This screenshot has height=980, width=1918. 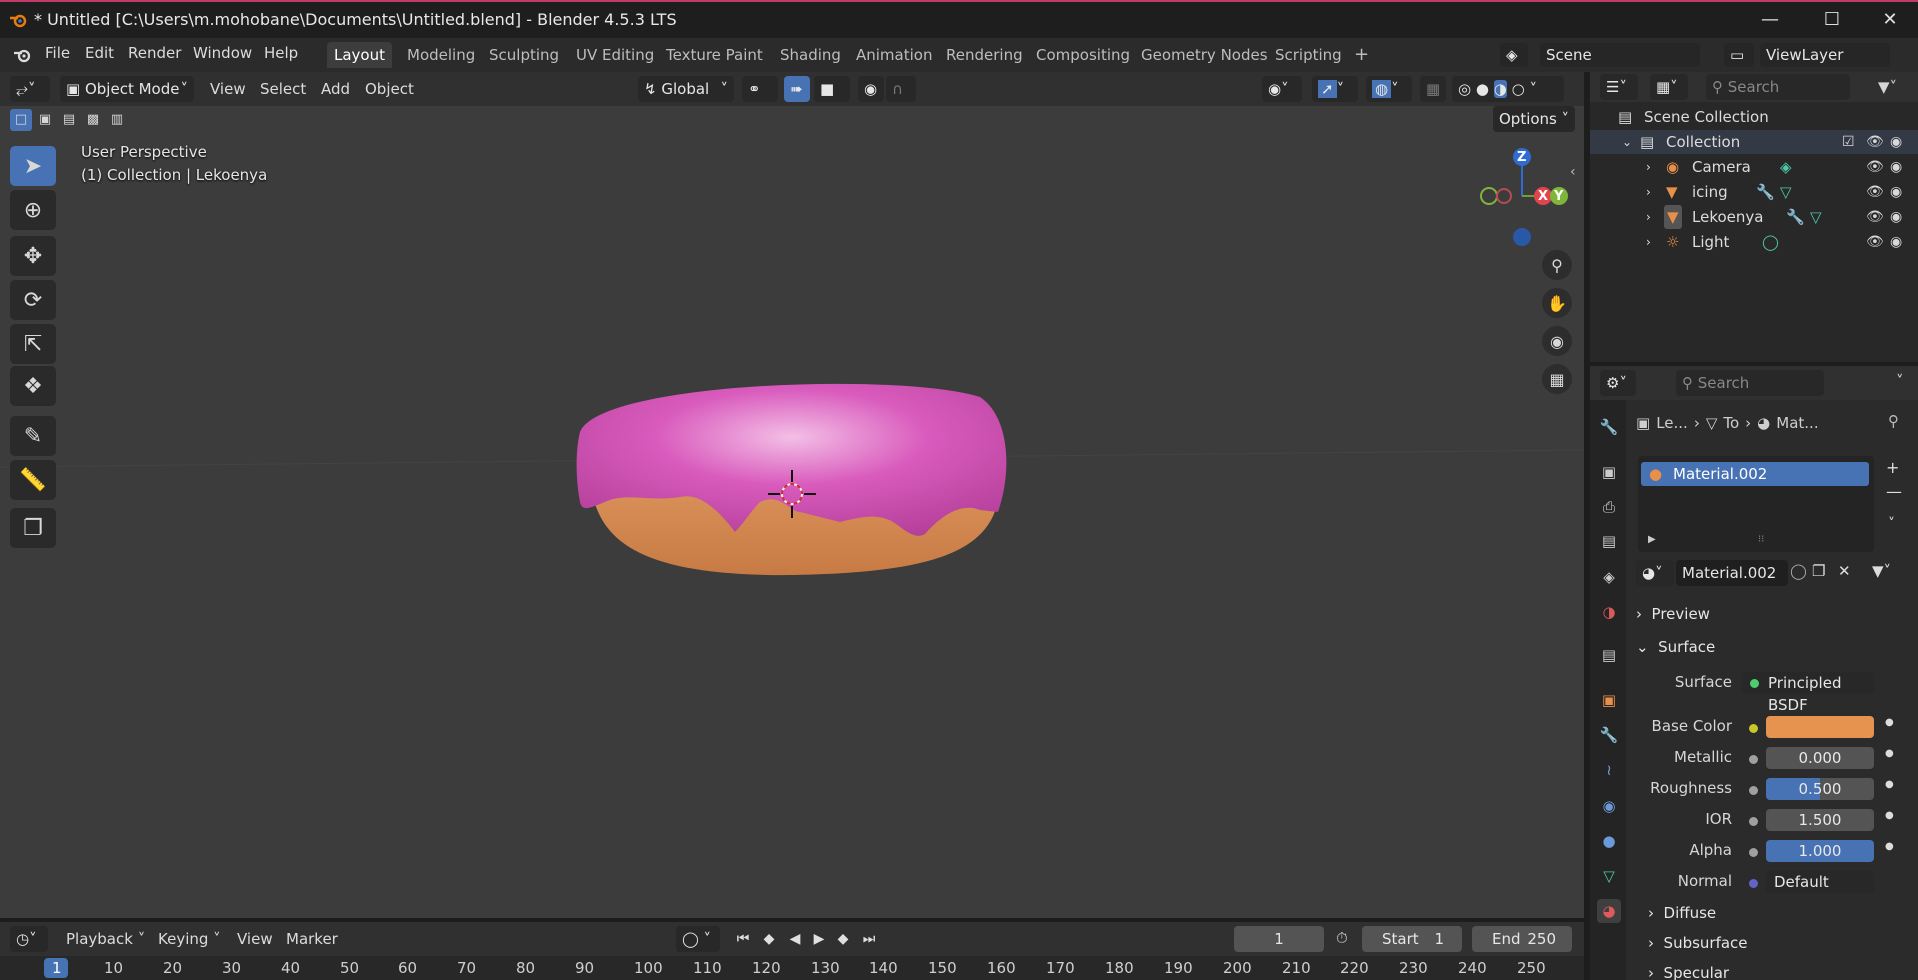 I want to click on material-slot-item: ● Material.002, so click(x=1755, y=474).